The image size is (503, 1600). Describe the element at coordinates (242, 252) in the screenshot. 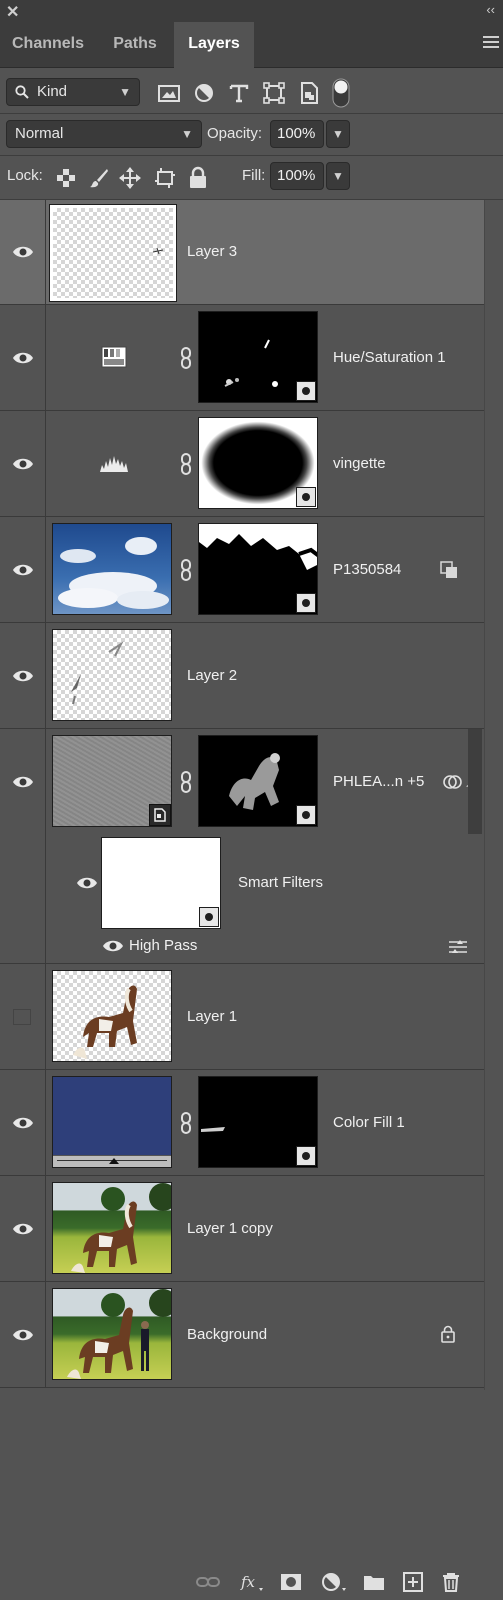

I see `layer-row-layer-3: Layer 3` at that location.